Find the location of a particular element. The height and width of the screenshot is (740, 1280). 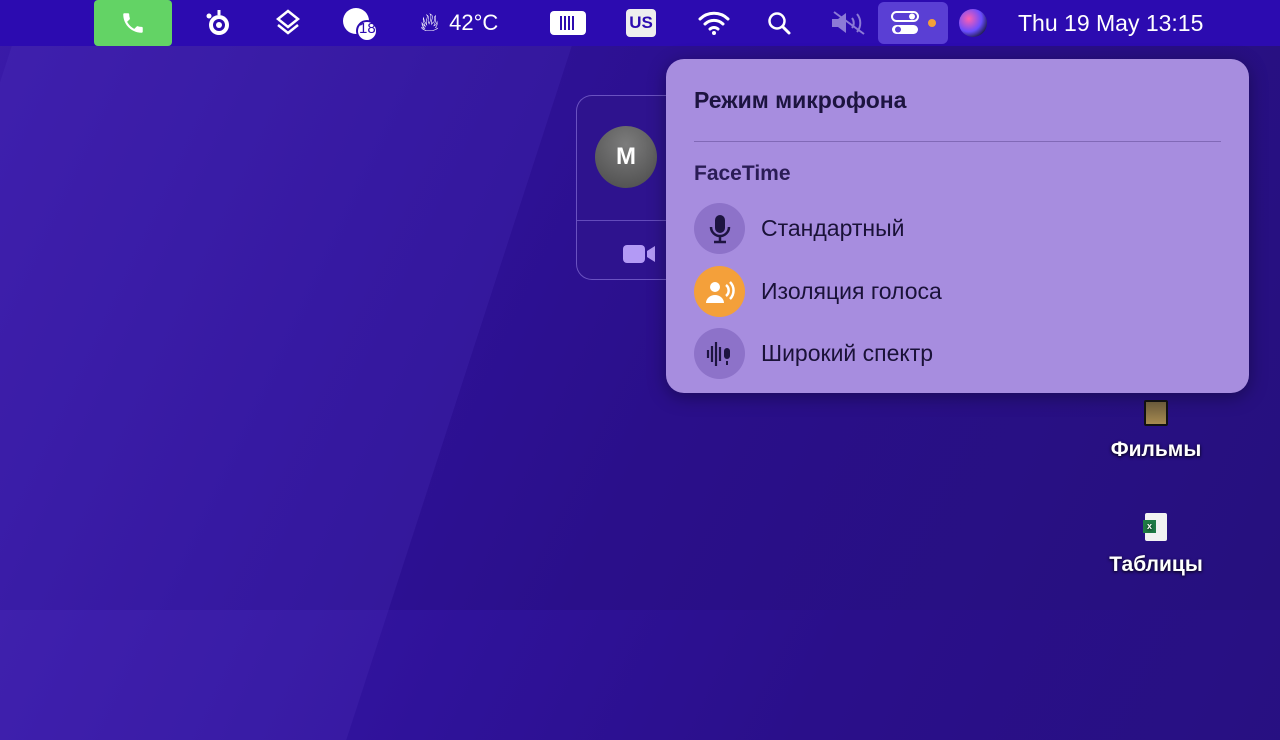

microphone-icon is located at coordinates (719, 228).